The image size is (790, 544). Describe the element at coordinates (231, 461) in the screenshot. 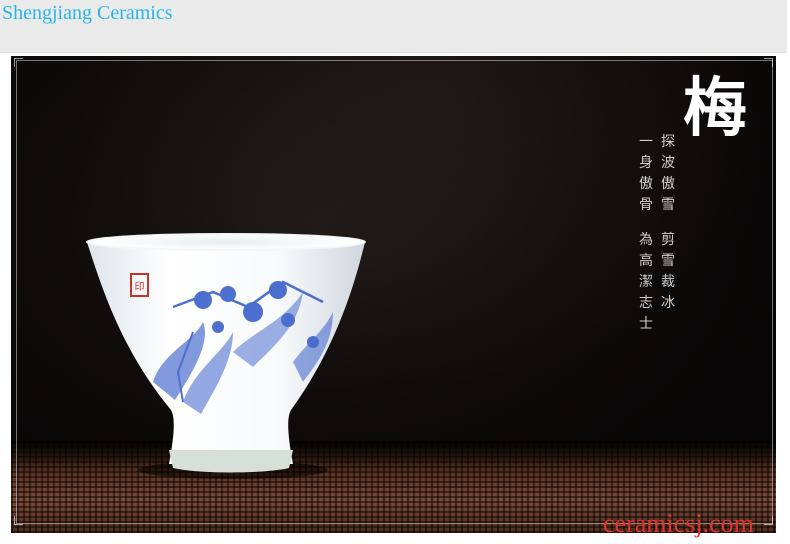

I see `cup-foot` at that location.